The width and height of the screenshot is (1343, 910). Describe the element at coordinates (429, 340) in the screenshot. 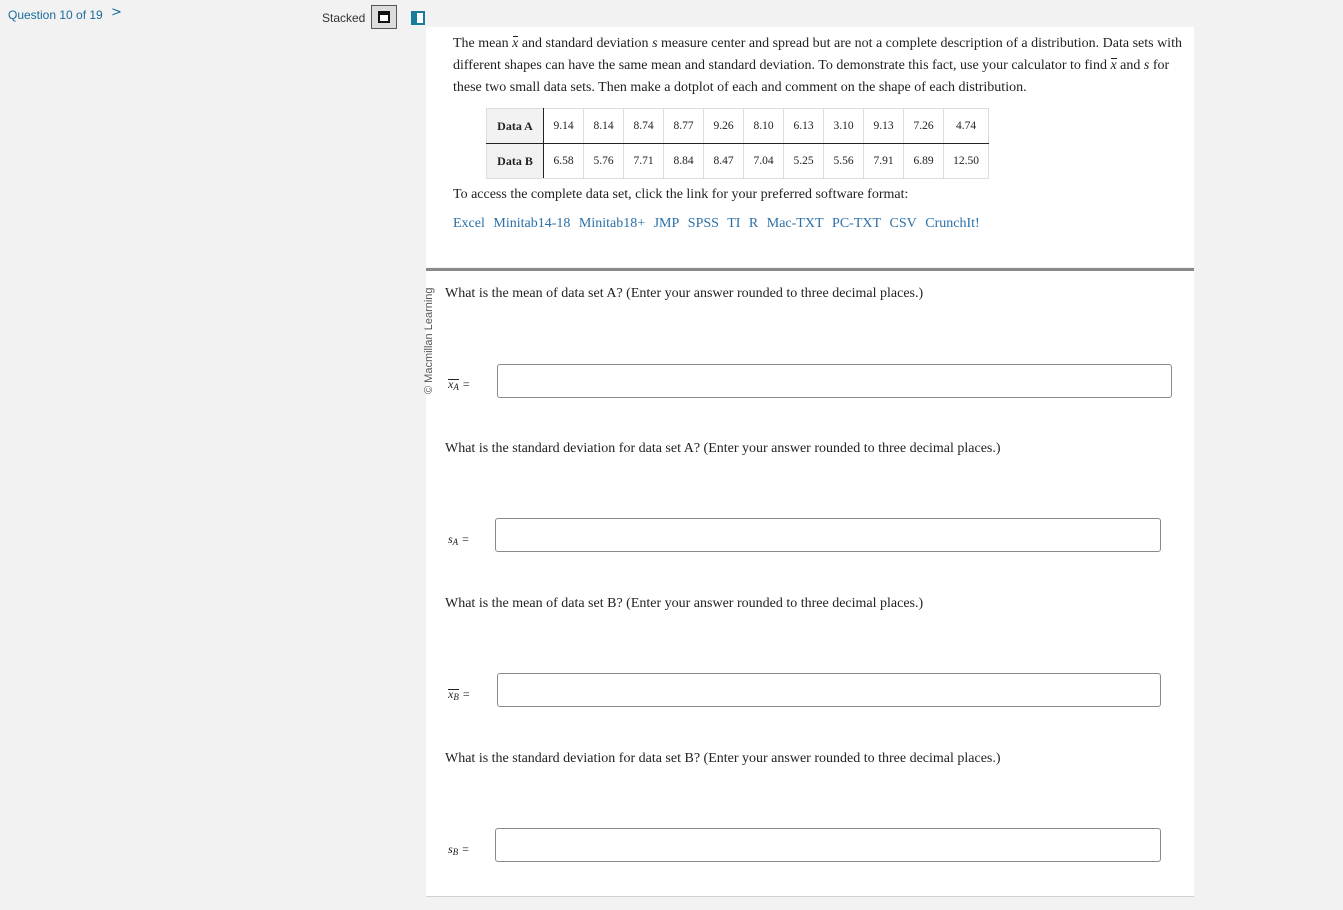

I see `copyright-notice: © Macmillan Learning` at that location.